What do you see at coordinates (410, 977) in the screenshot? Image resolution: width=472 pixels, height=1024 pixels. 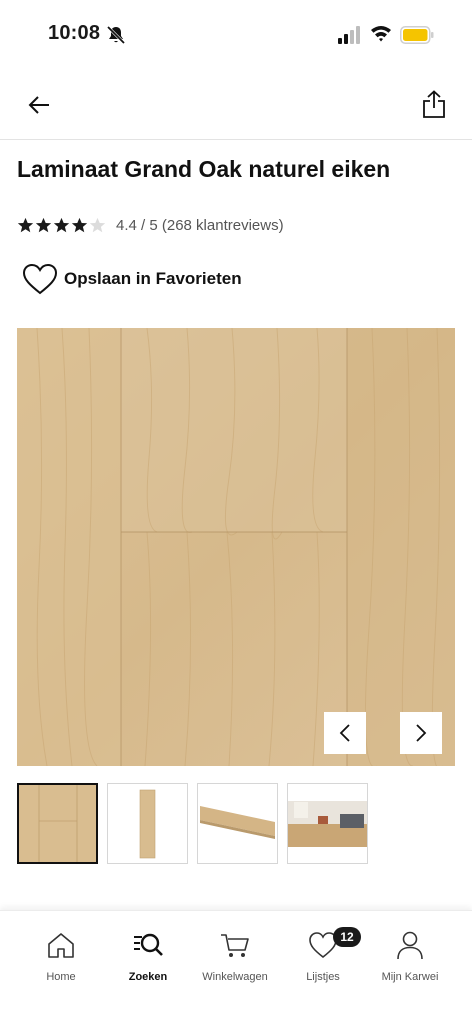 I see `tab-account-label: Mijn Karwei` at bounding box center [410, 977].